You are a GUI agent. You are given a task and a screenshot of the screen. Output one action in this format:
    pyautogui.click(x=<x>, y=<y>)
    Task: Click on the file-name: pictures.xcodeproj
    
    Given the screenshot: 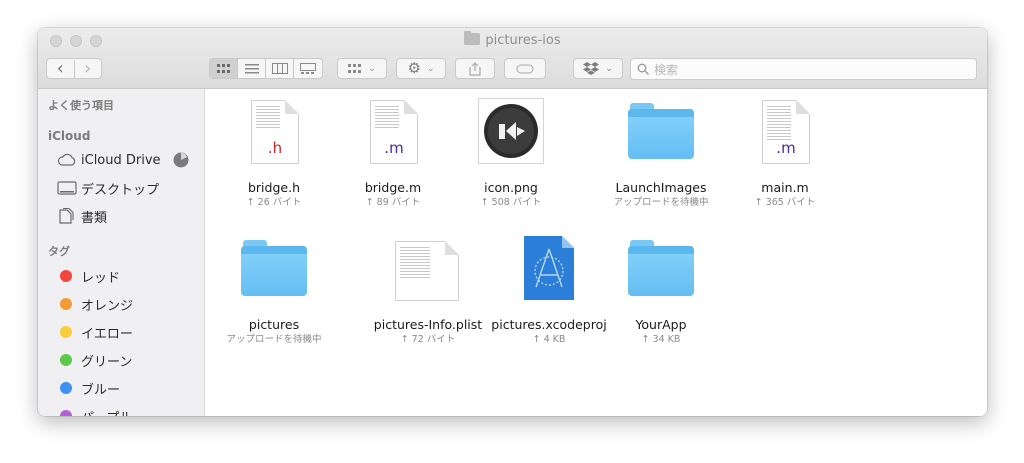 What is the action you would take?
    pyautogui.click(x=549, y=324)
    